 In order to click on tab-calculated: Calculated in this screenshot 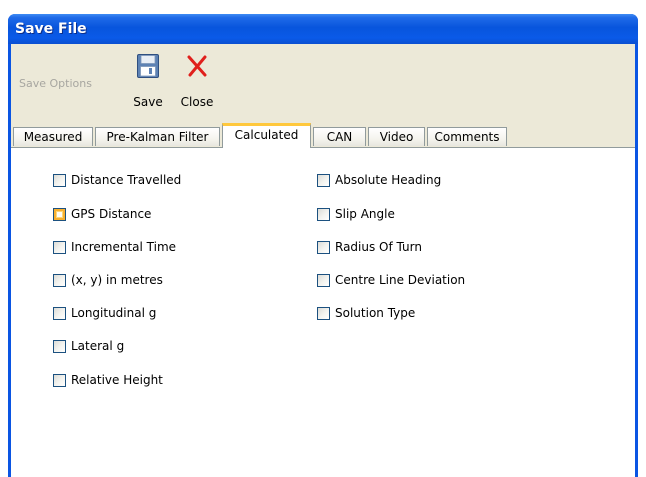, I will do `click(266, 135)`.